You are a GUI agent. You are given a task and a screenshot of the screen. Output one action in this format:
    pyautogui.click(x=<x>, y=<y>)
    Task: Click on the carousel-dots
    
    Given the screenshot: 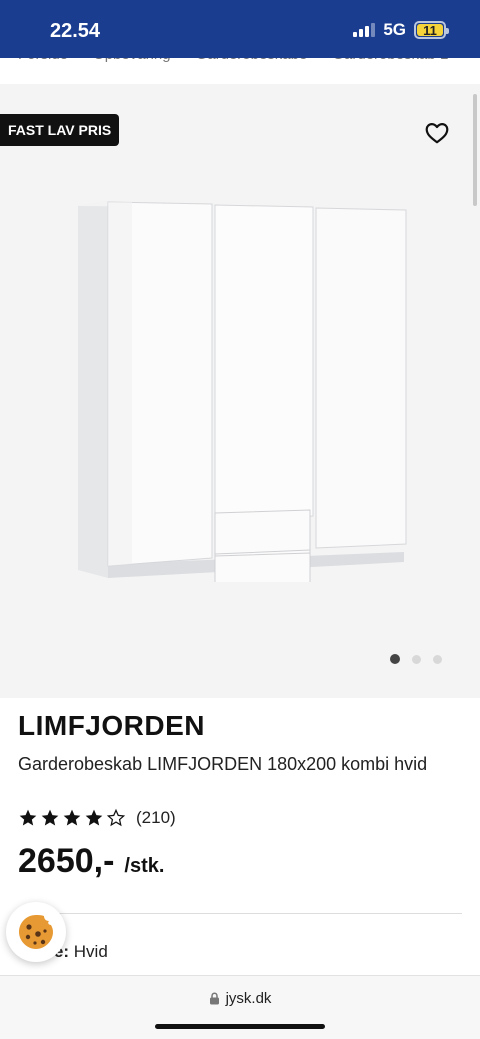 What is the action you would take?
    pyautogui.click(x=416, y=659)
    